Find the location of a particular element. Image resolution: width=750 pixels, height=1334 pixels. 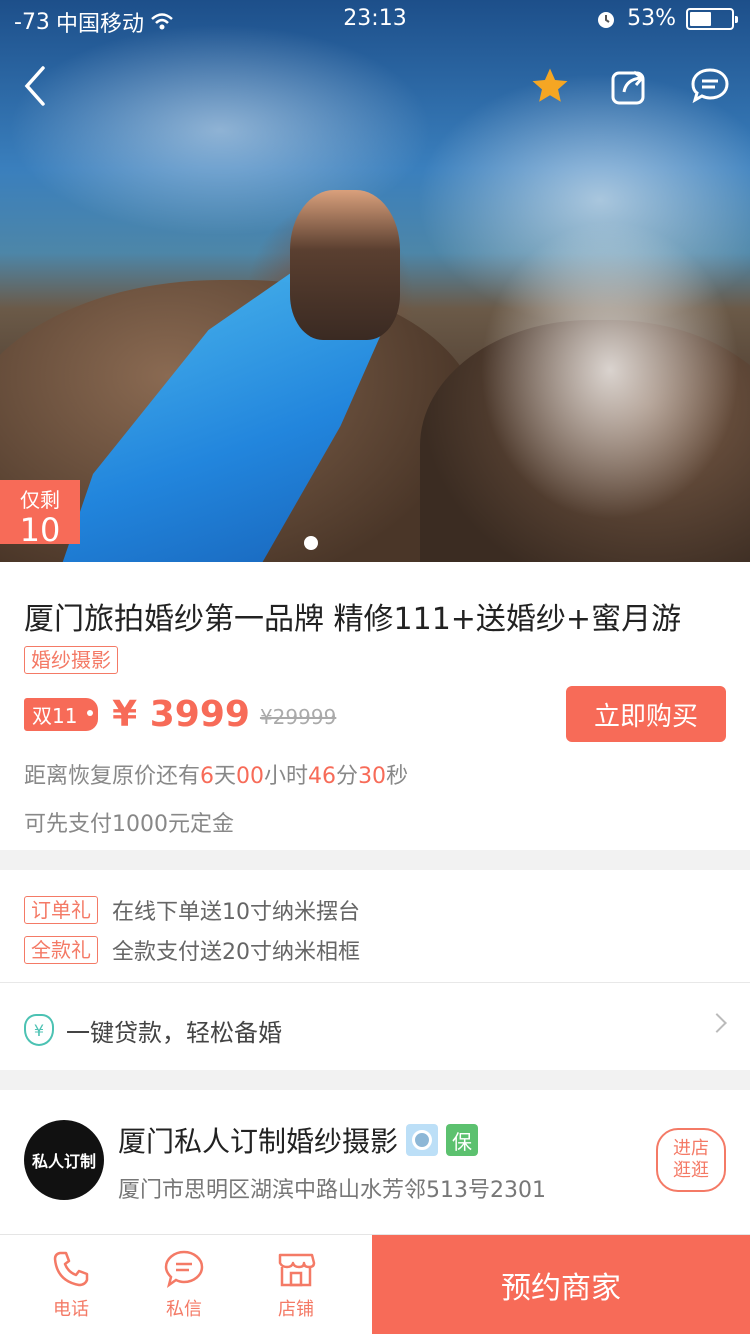

price-row: 双11 ¥ 3999 ¥29999 is located at coordinates (180, 714).